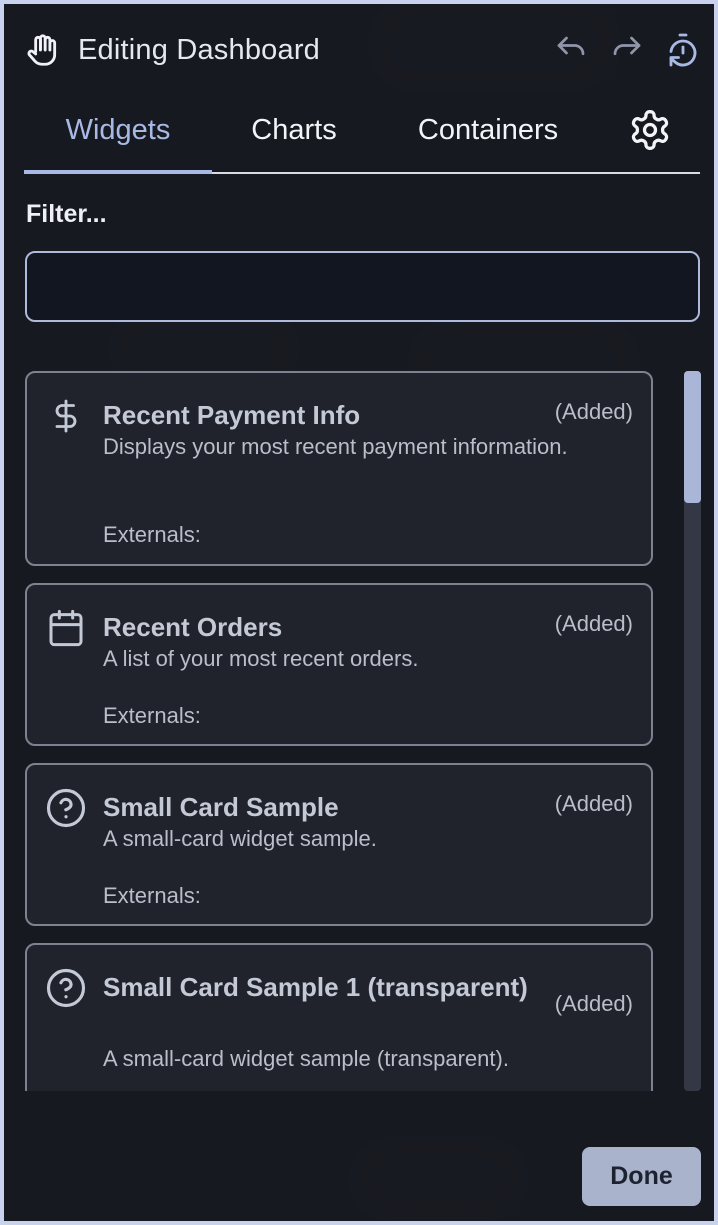 This screenshot has height=1225, width=718. What do you see at coordinates (315, 987) in the screenshot?
I see `widget-title: Small Card Sample 1 (transparent)` at bounding box center [315, 987].